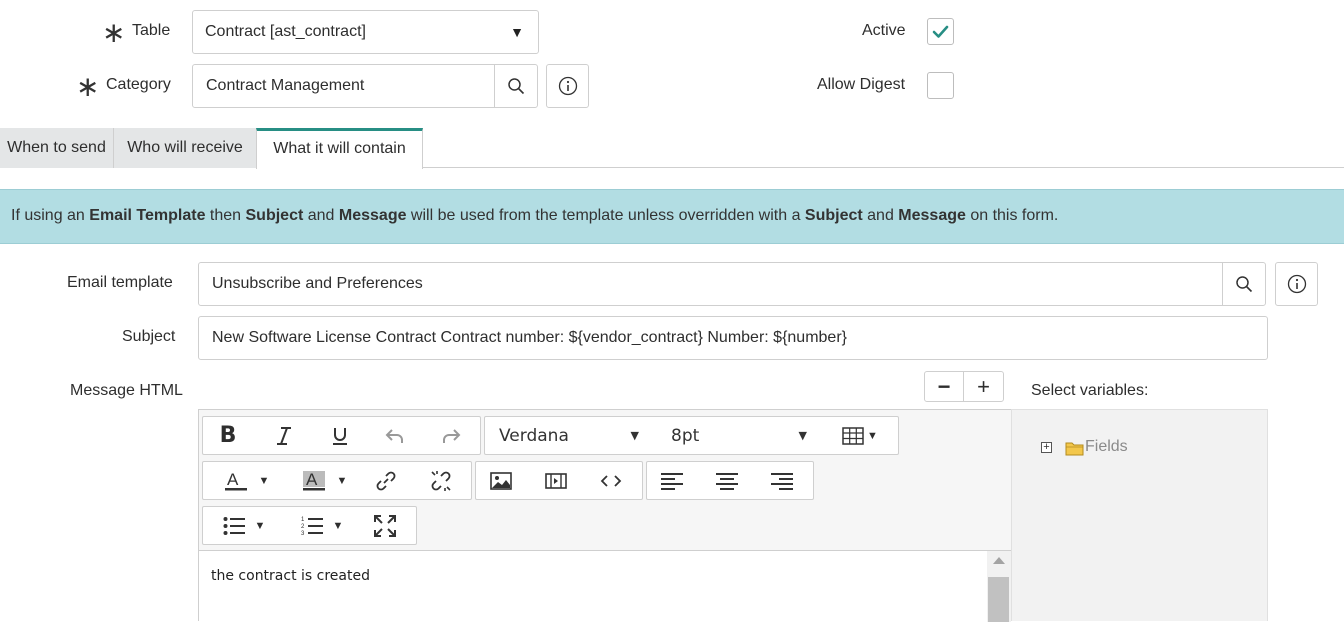 The height and width of the screenshot is (622, 1344). I want to click on background-color-icon: A, so click(313, 480).